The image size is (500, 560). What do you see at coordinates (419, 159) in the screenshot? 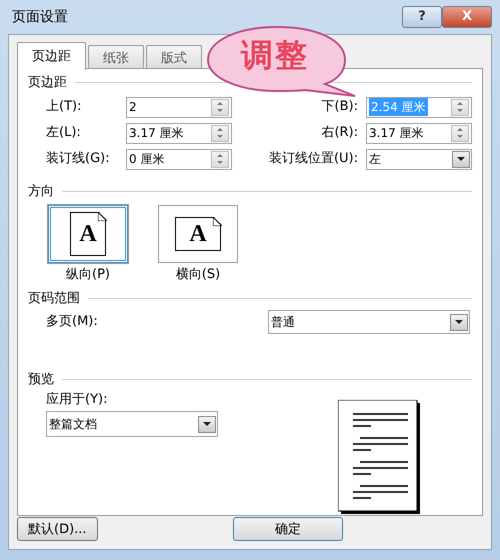
I see `dropdown-field: 左` at bounding box center [419, 159].